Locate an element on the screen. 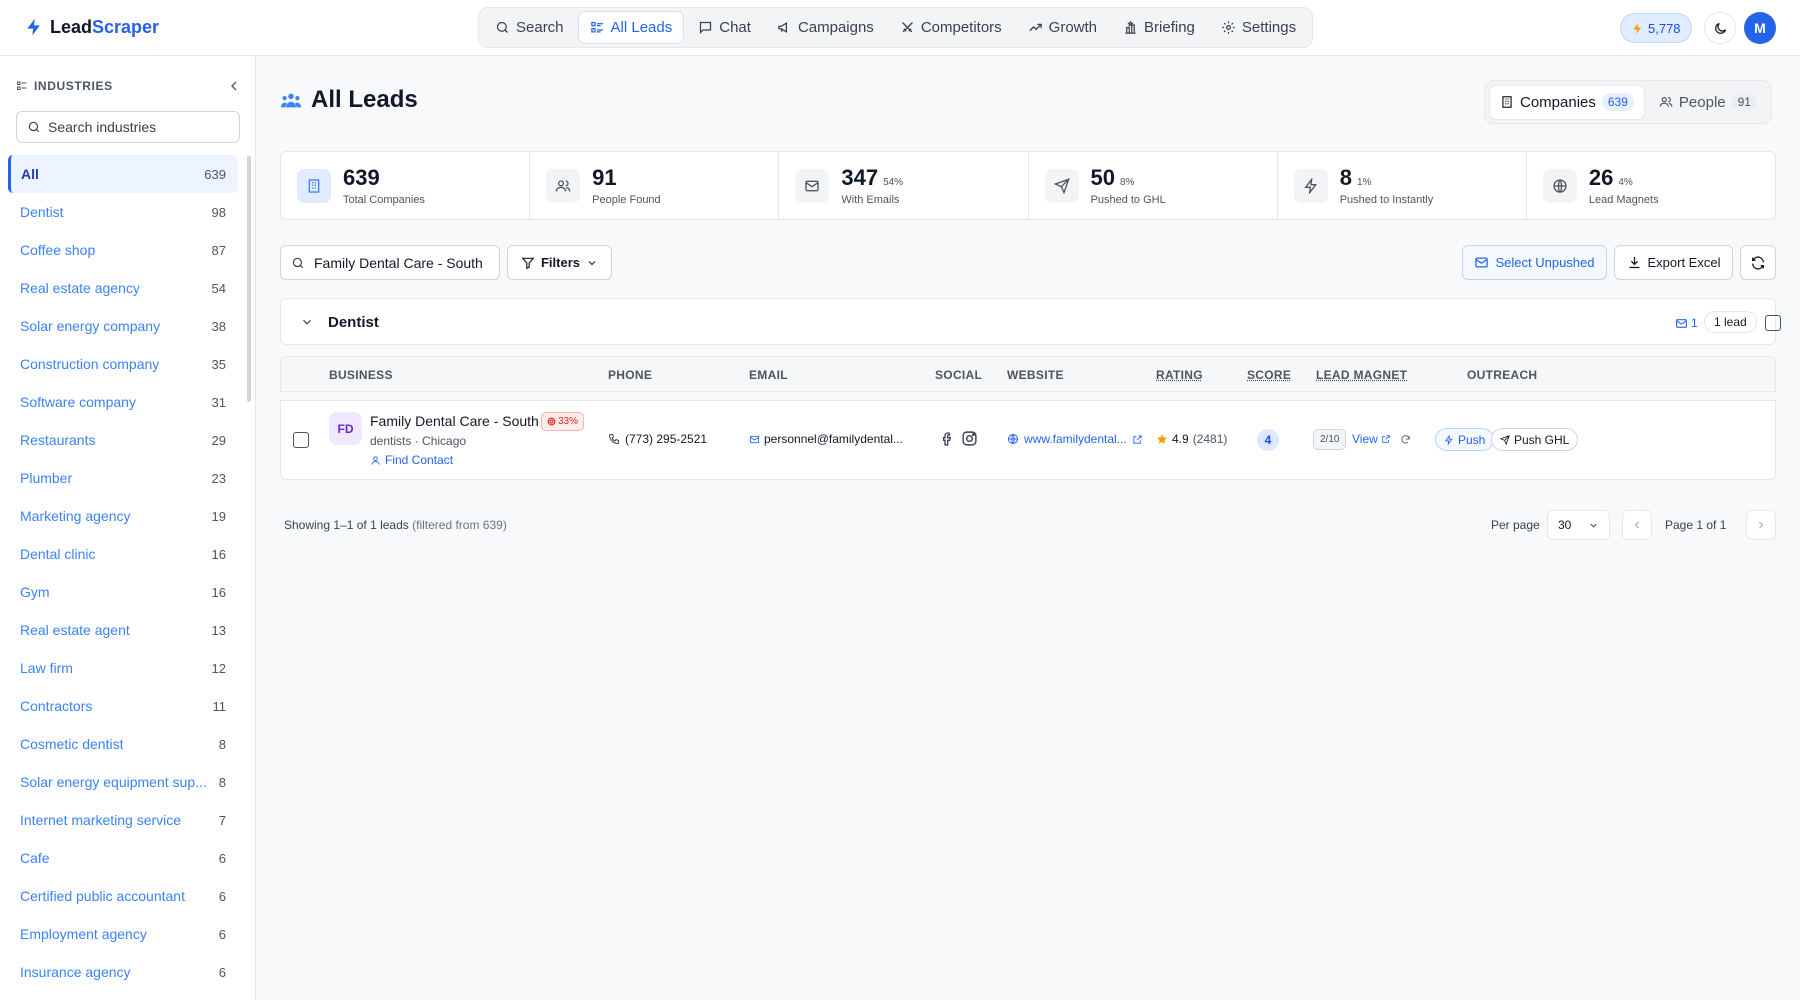 The height and width of the screenshot is (1000, 1800). sidebar-item-label: Real estate agency is located at coordinates (80, 288).